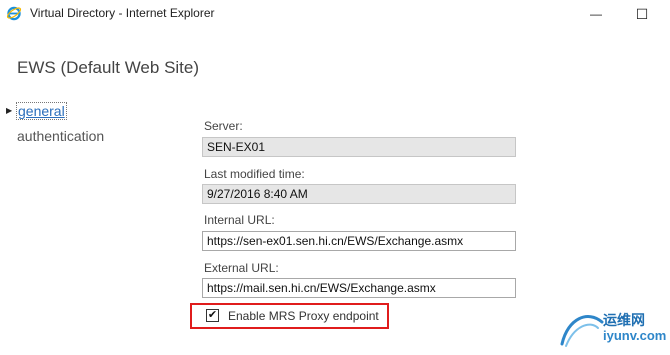  I want to click on external-url-input: https://mail.sen.hi.cn/EWS/Exchange.asmx, so click(359, 288).